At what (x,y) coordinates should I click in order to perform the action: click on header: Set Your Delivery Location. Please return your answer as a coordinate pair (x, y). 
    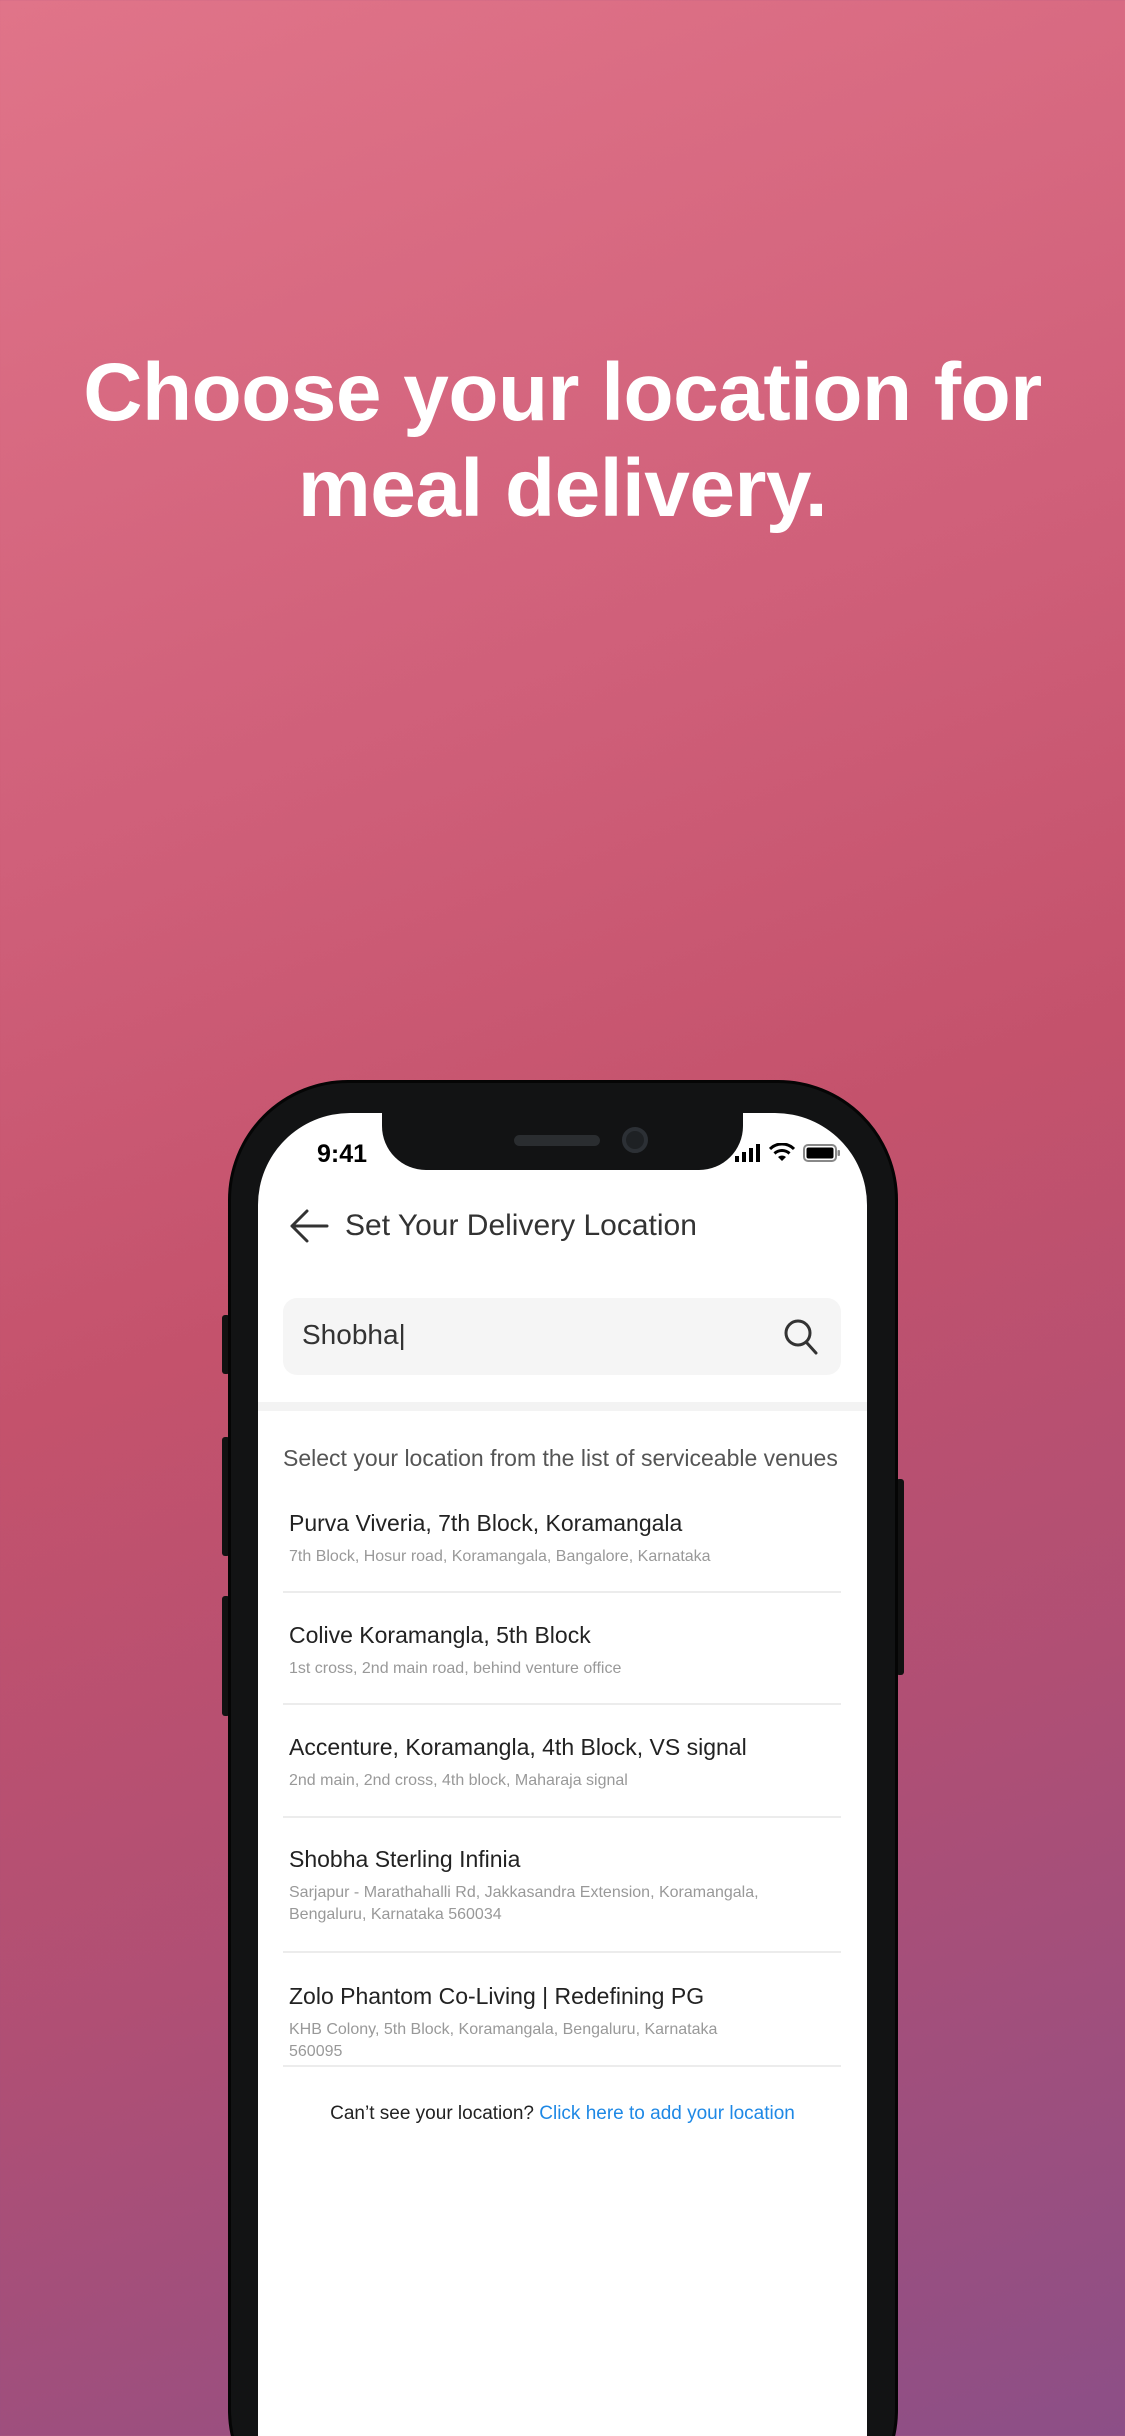
    Looking at the image, I should click on (493, 1226).